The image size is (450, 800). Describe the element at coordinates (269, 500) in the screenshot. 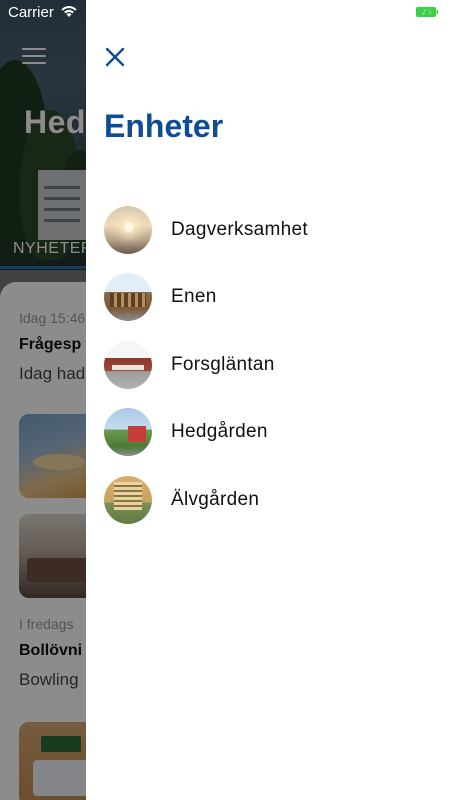

I see `unit-item-alvgarden: Älvgården` at that location.